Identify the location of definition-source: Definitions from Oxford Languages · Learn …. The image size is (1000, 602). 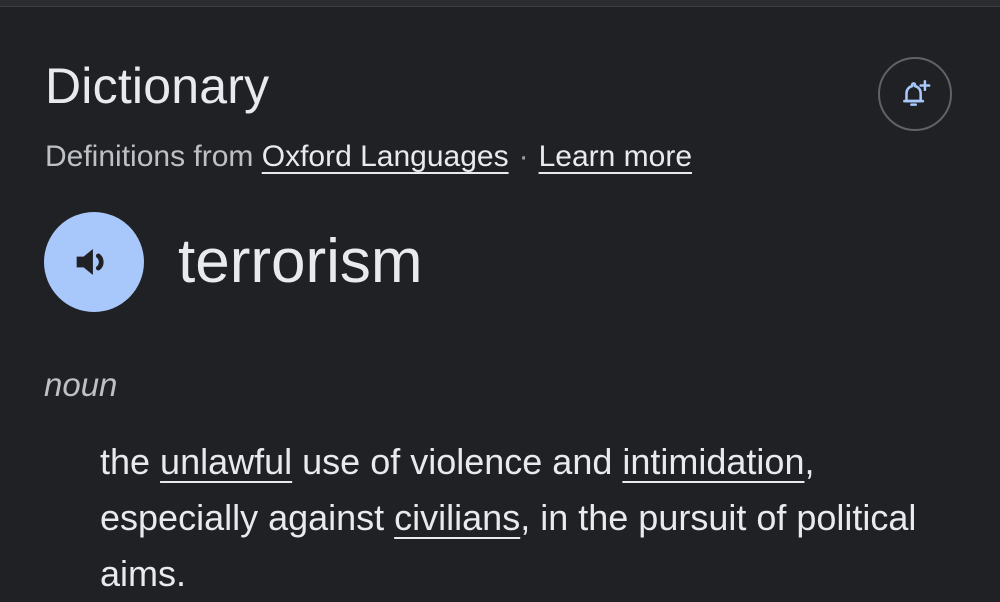
(368, 157).